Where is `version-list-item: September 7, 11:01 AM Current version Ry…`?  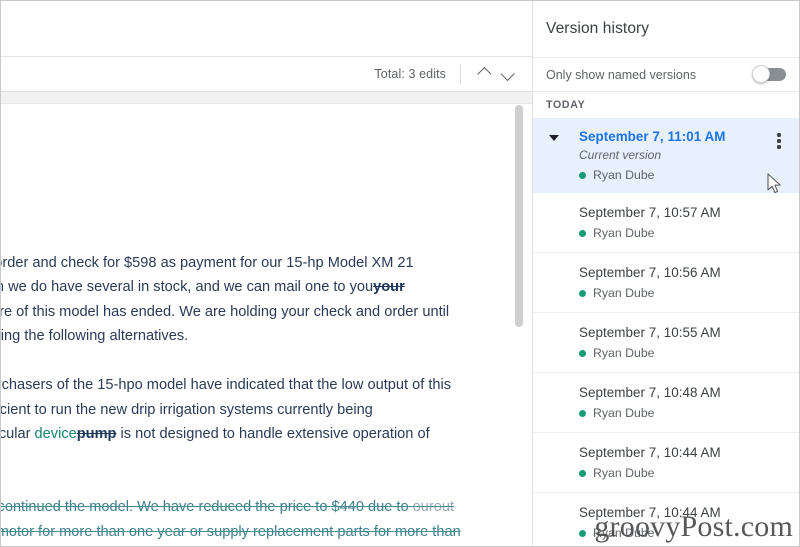 version-list-item: September 7, 11:01 AM Current version Ry… is located at coordinates (666, 155).